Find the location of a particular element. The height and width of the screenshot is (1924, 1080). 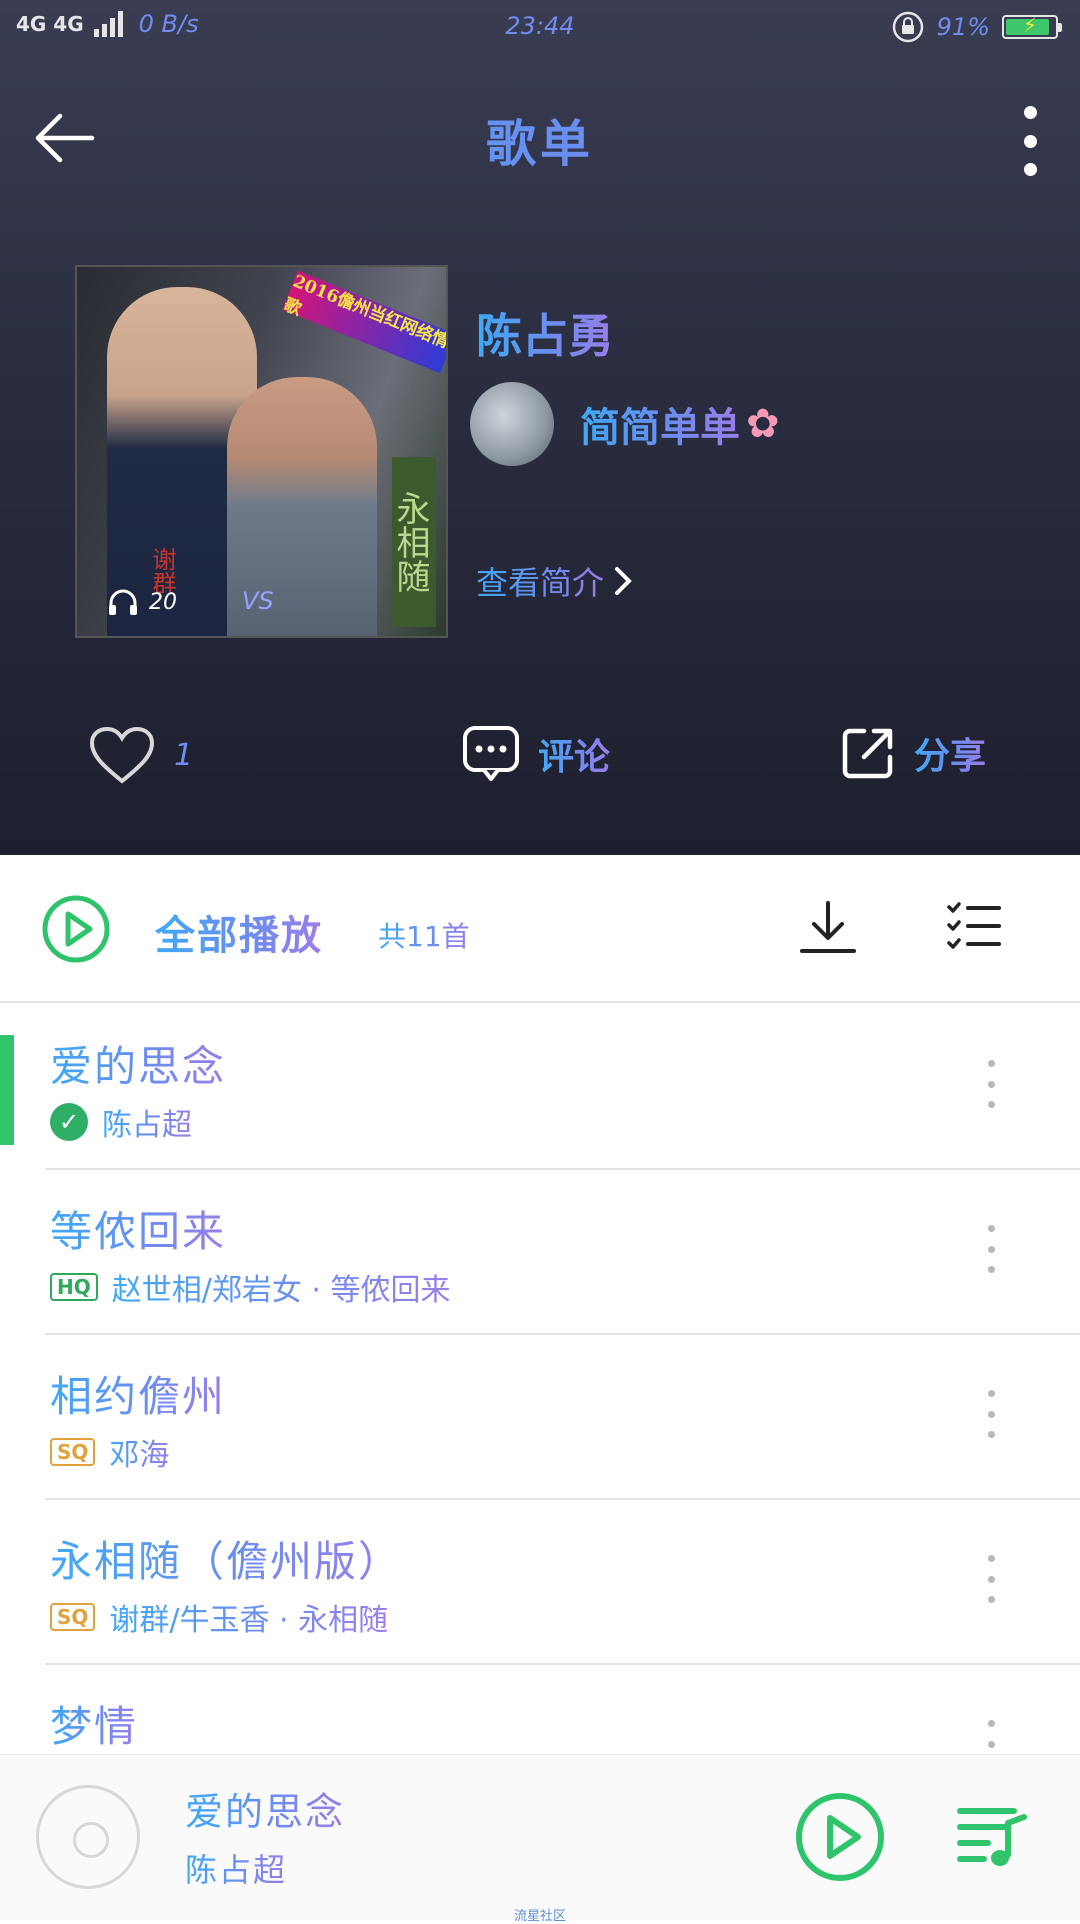

song-count: 共11首 is located at coordinates (424, 935).